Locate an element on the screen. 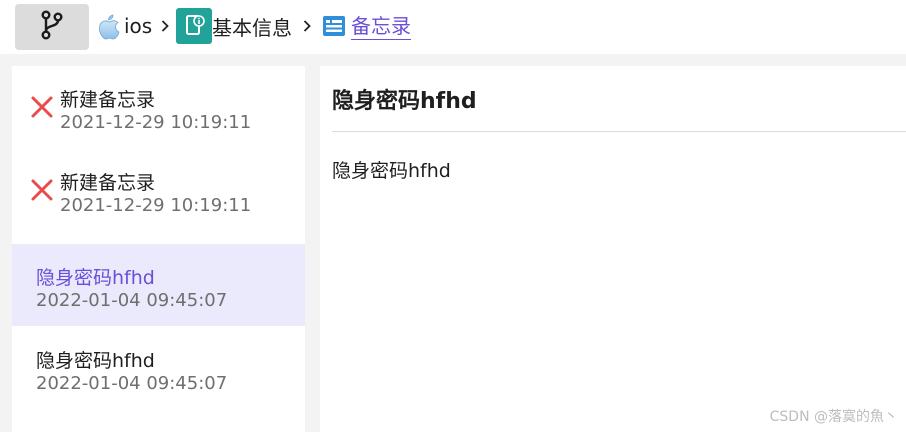 The width and height of the screenshot is (906, 432). watermark: CSDN @落寞的魚丶 is located at coordinates (833, 417).